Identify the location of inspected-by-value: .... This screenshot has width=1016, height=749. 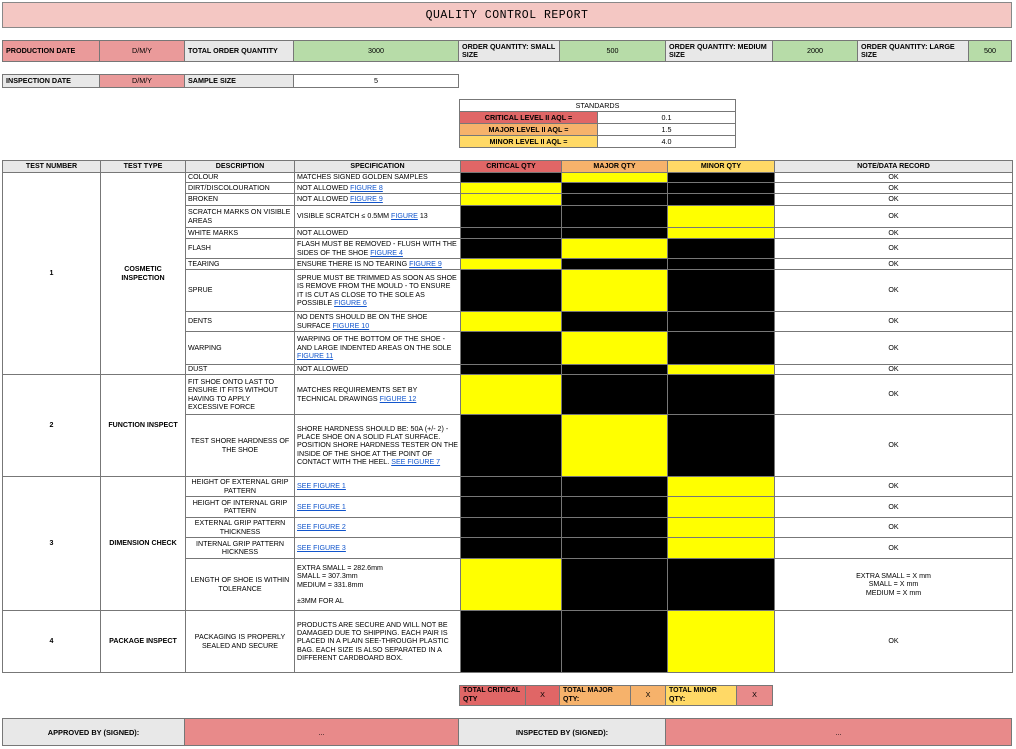
(838, 732).